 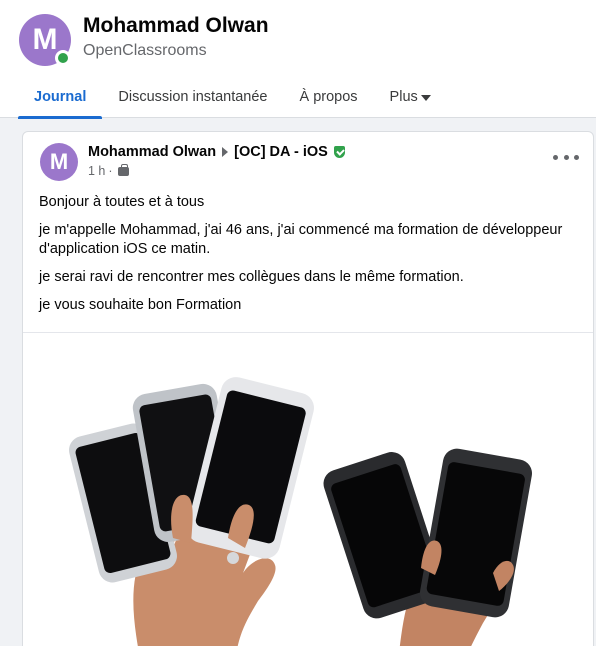 I want to click on post-meta: 1 h ·, so click(x=108, y=170).